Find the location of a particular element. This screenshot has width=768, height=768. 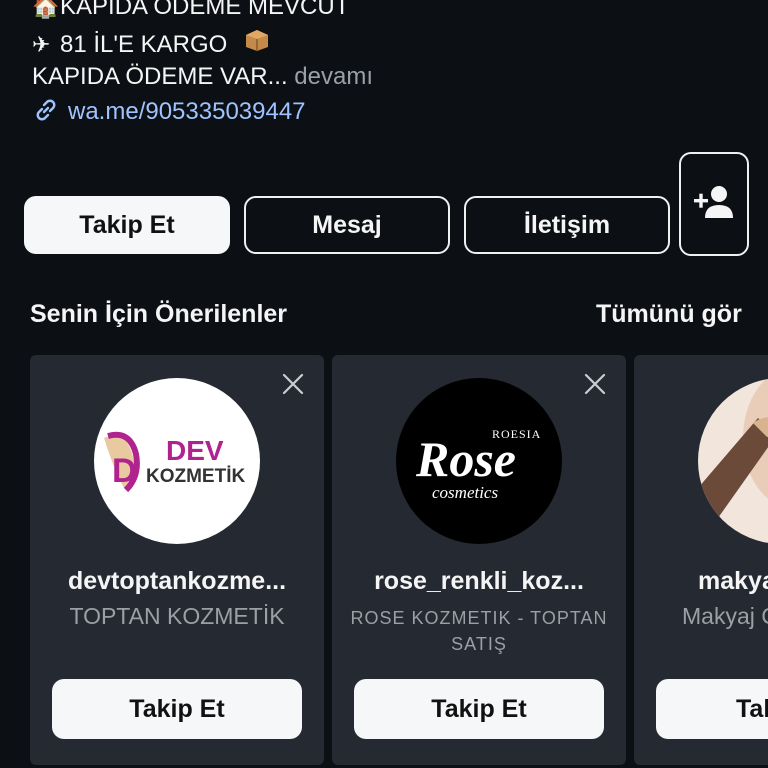

suggestions-title: Senin İçin Önerilenler is located at coordinates (159, 314).